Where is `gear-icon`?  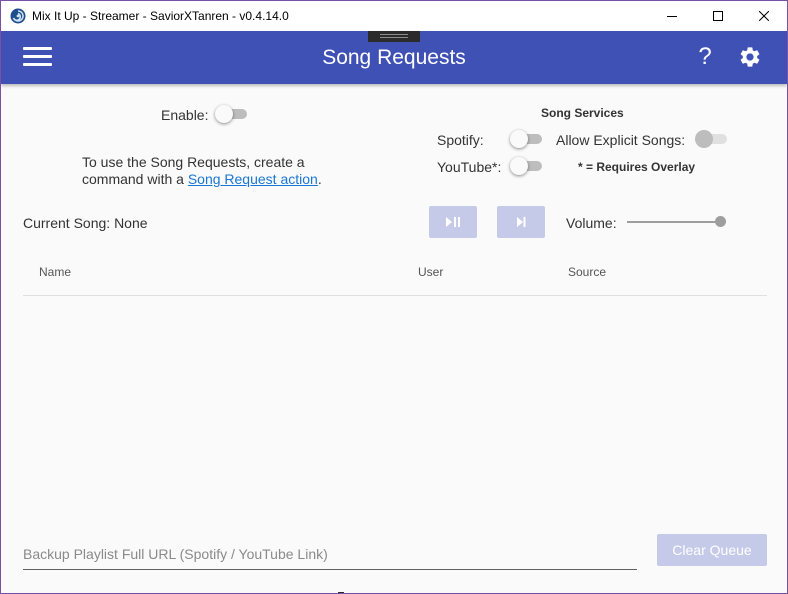
gear-icon is located at coordinates (750, 57).